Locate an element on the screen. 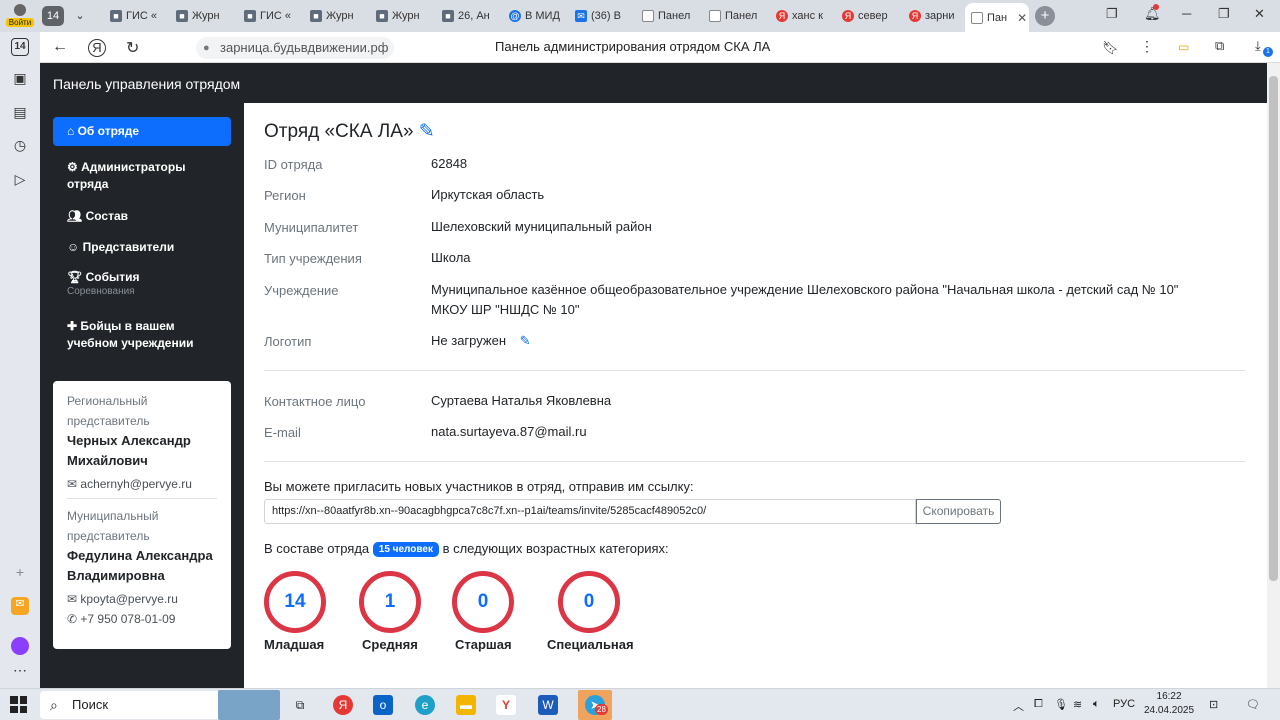 Image resolution: width=1280 pixels, height=720 pixels. tab-list-chevron-icon: ⌄ is located at coordinates (80, 16).